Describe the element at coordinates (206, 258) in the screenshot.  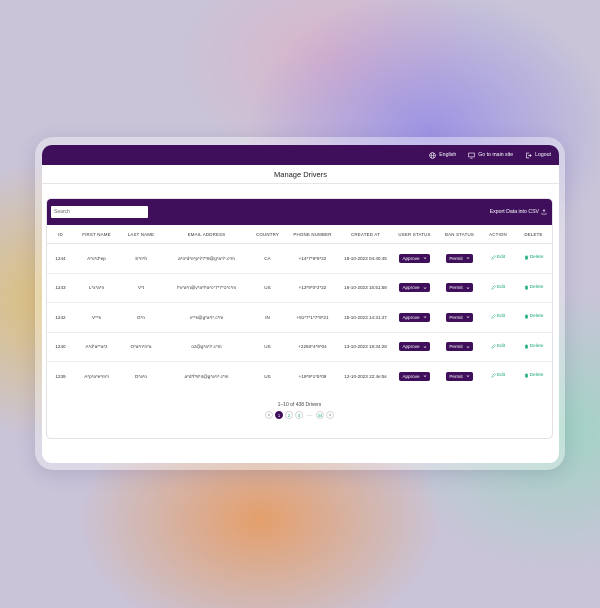
I see `cell-email: a*o*d*e*p*i*7*8@g*a*i*.c*m` at that location.